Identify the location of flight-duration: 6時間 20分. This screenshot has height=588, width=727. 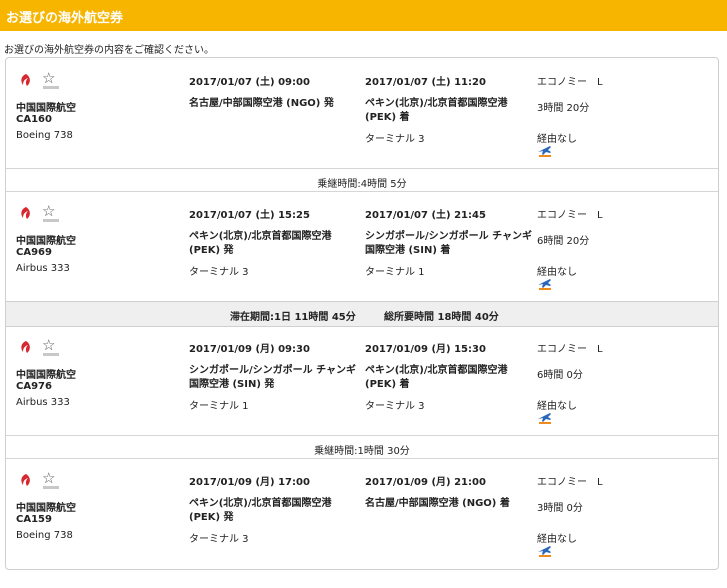
(563, 241).